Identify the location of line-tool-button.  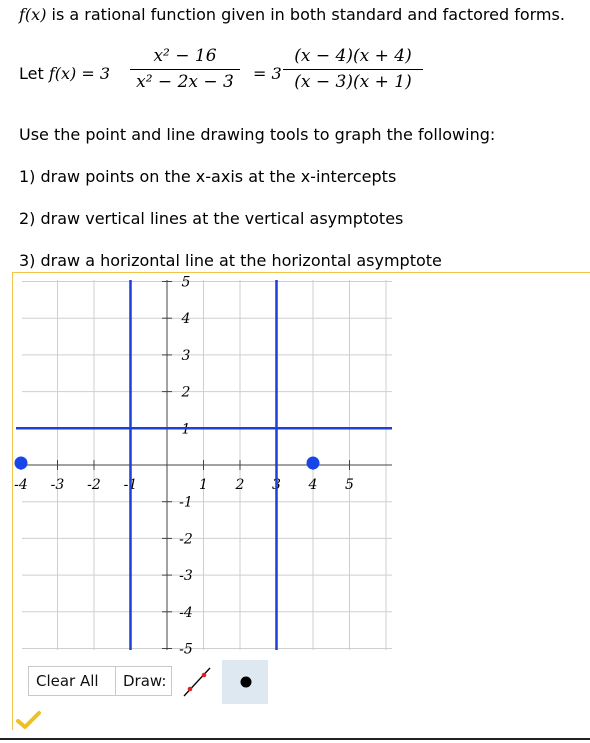
(197, 682).